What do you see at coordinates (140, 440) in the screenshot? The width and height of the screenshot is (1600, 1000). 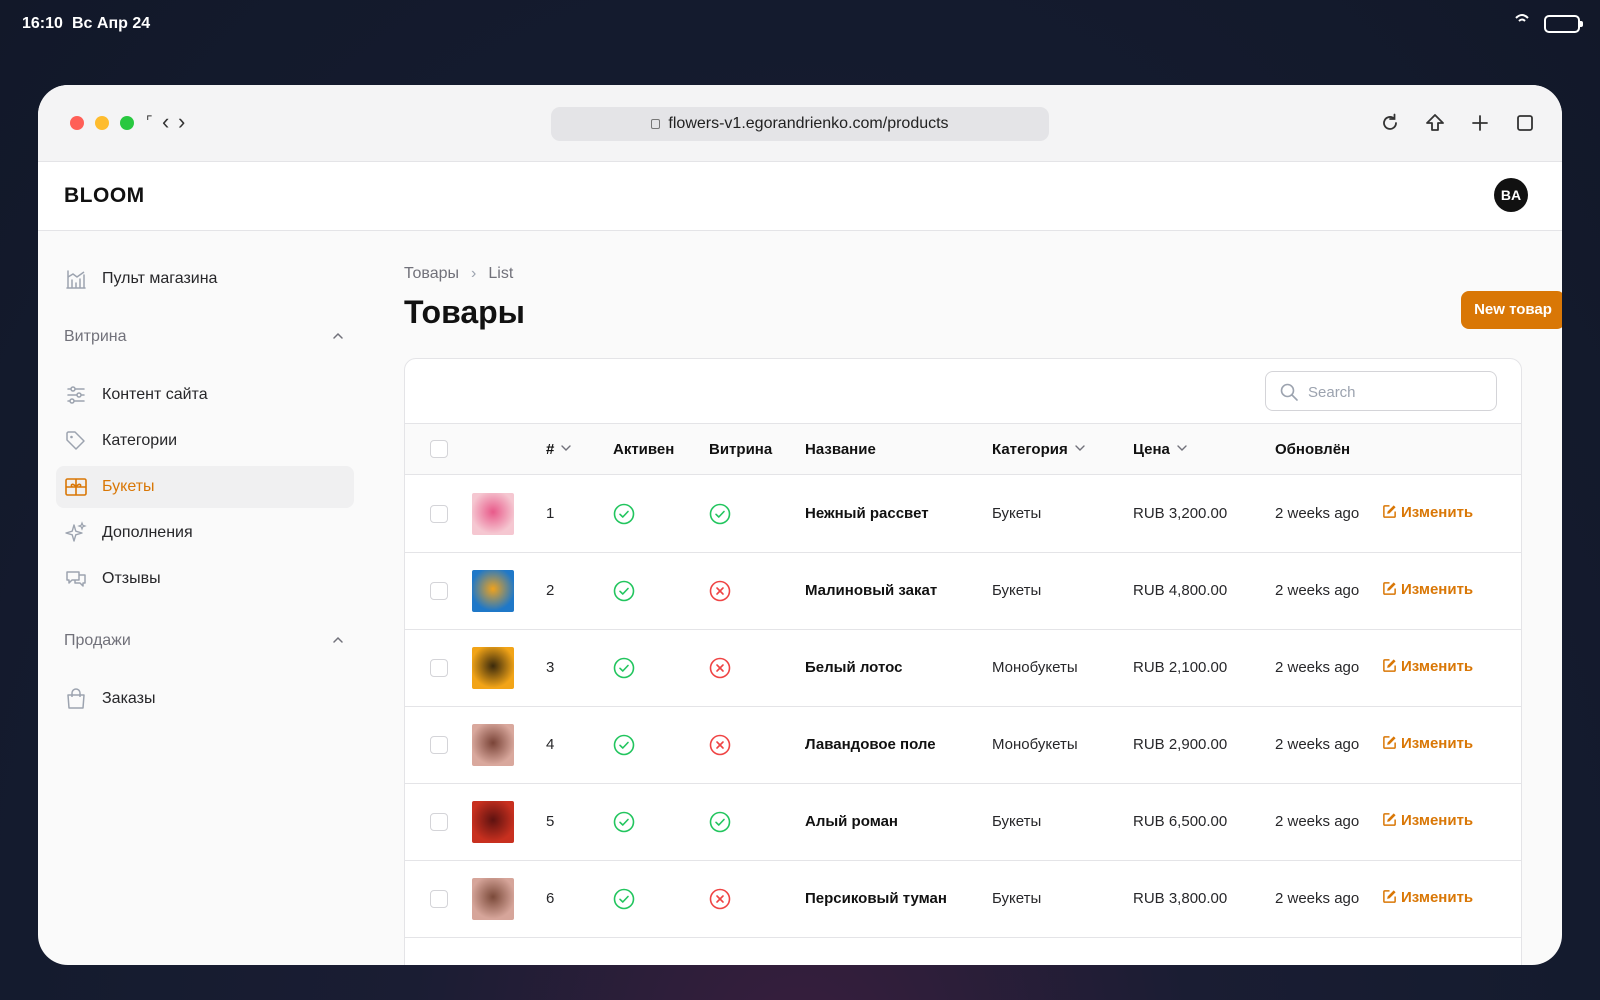 I see `sidebar-item-label: Категории` at bounding box center [140, 440].